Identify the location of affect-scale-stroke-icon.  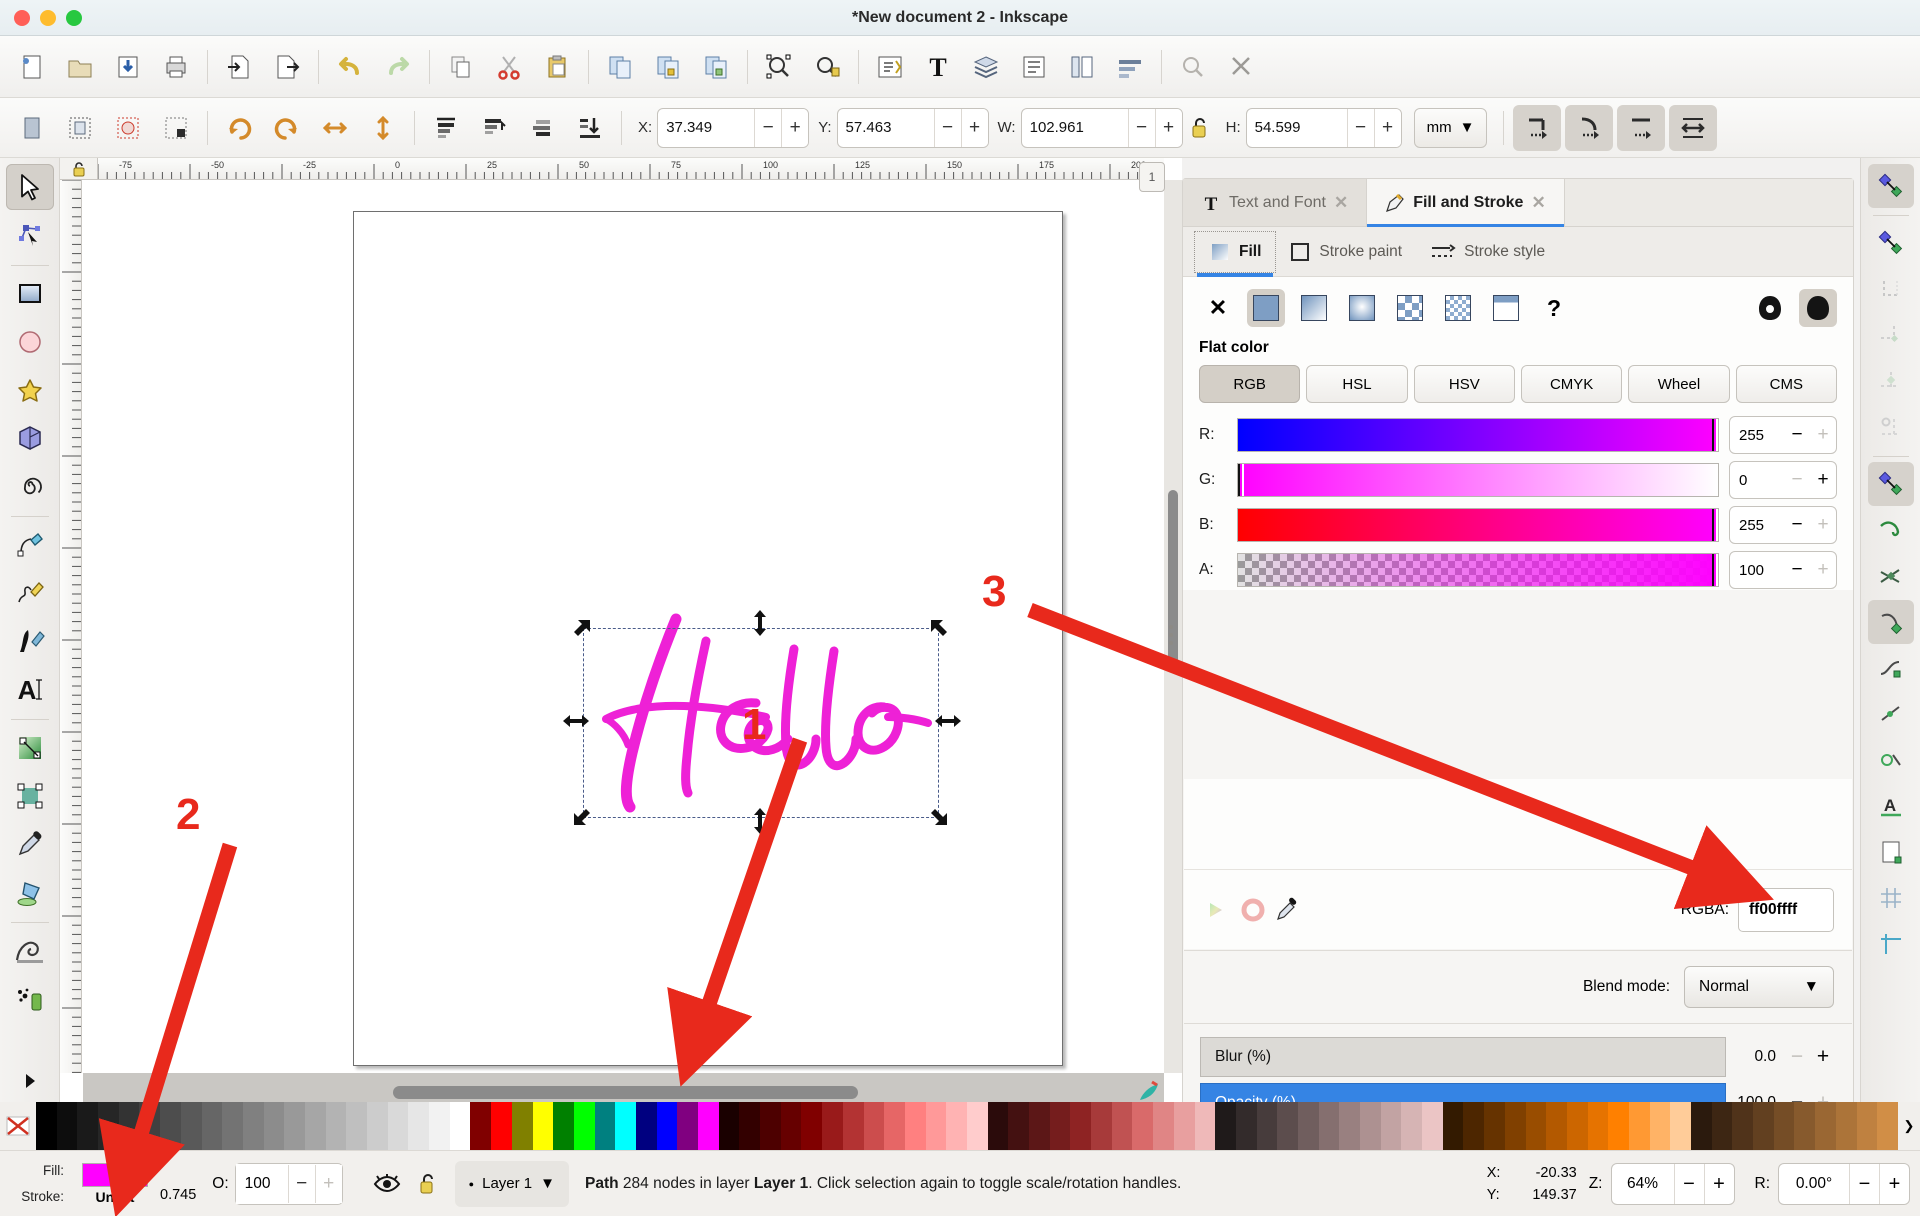
(1641, 127).